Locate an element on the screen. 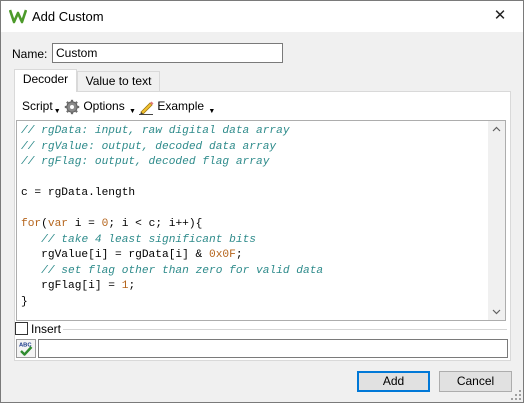  code-token: // rgData: input, raw digital data array is located at coordinates (155, 131).